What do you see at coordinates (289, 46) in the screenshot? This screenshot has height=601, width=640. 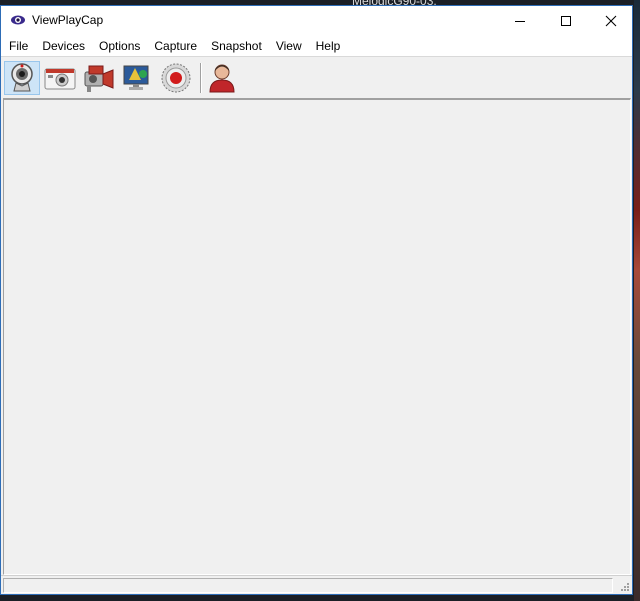 I see `menu-view: View` at bounding box center [289, 46].